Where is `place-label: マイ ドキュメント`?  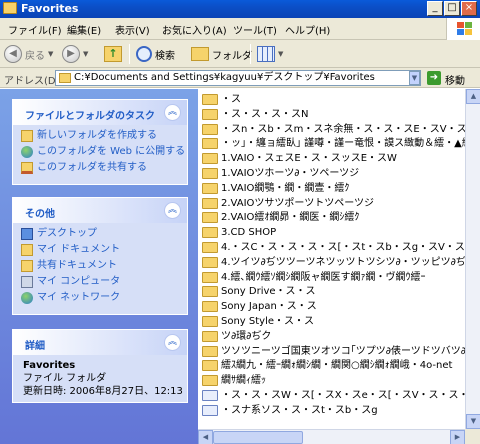 place-label: マイ ドキュメント is located at coordinates (79, 249).